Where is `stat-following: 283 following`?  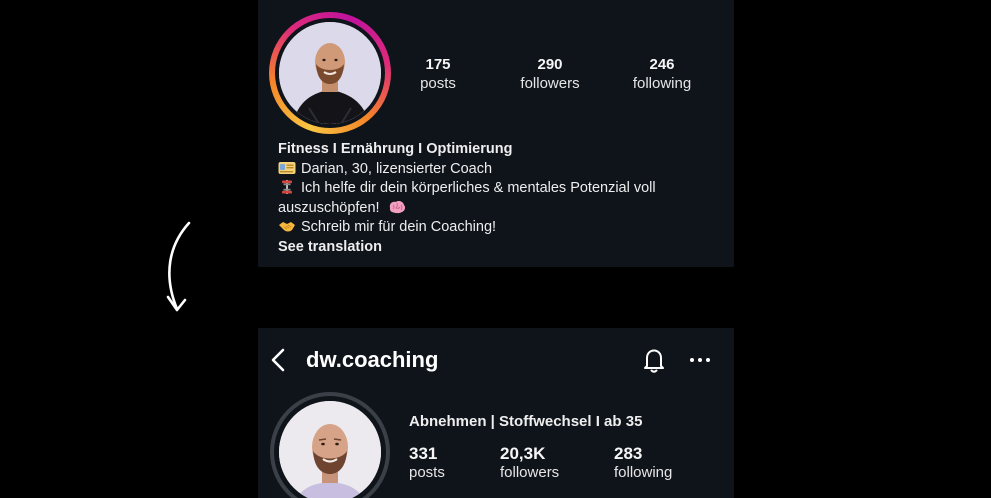 stat-following: 283 following is located at coordinates (643, 463).